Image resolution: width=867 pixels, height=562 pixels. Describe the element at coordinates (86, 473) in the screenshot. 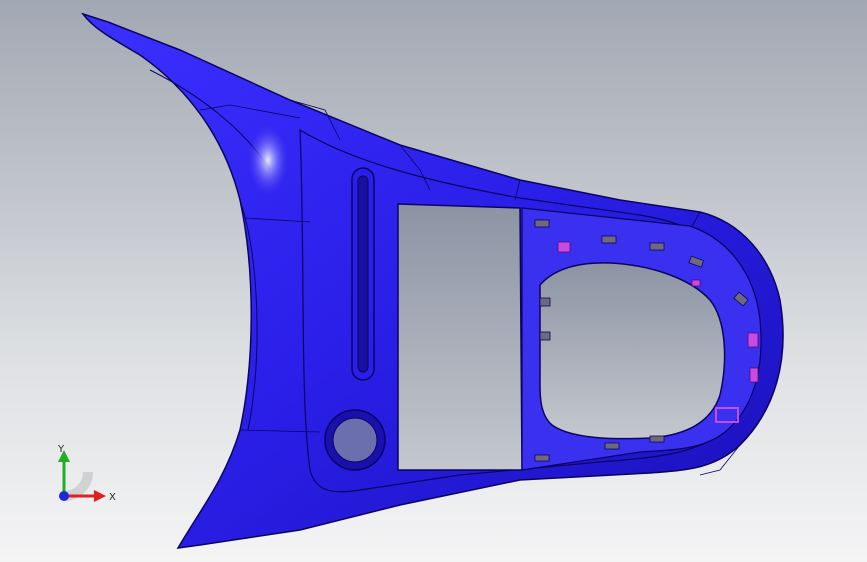

I see `coordinate-triad: Y X` at that location.